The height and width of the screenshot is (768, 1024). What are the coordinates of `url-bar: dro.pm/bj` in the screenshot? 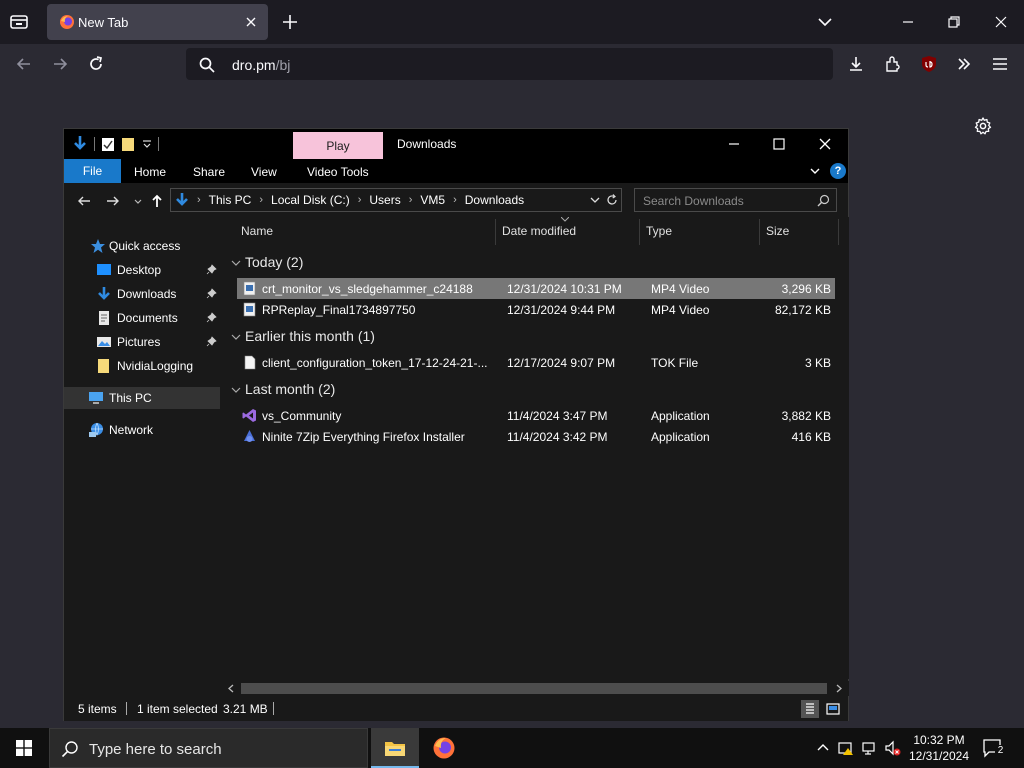 It's located at (509, 64).